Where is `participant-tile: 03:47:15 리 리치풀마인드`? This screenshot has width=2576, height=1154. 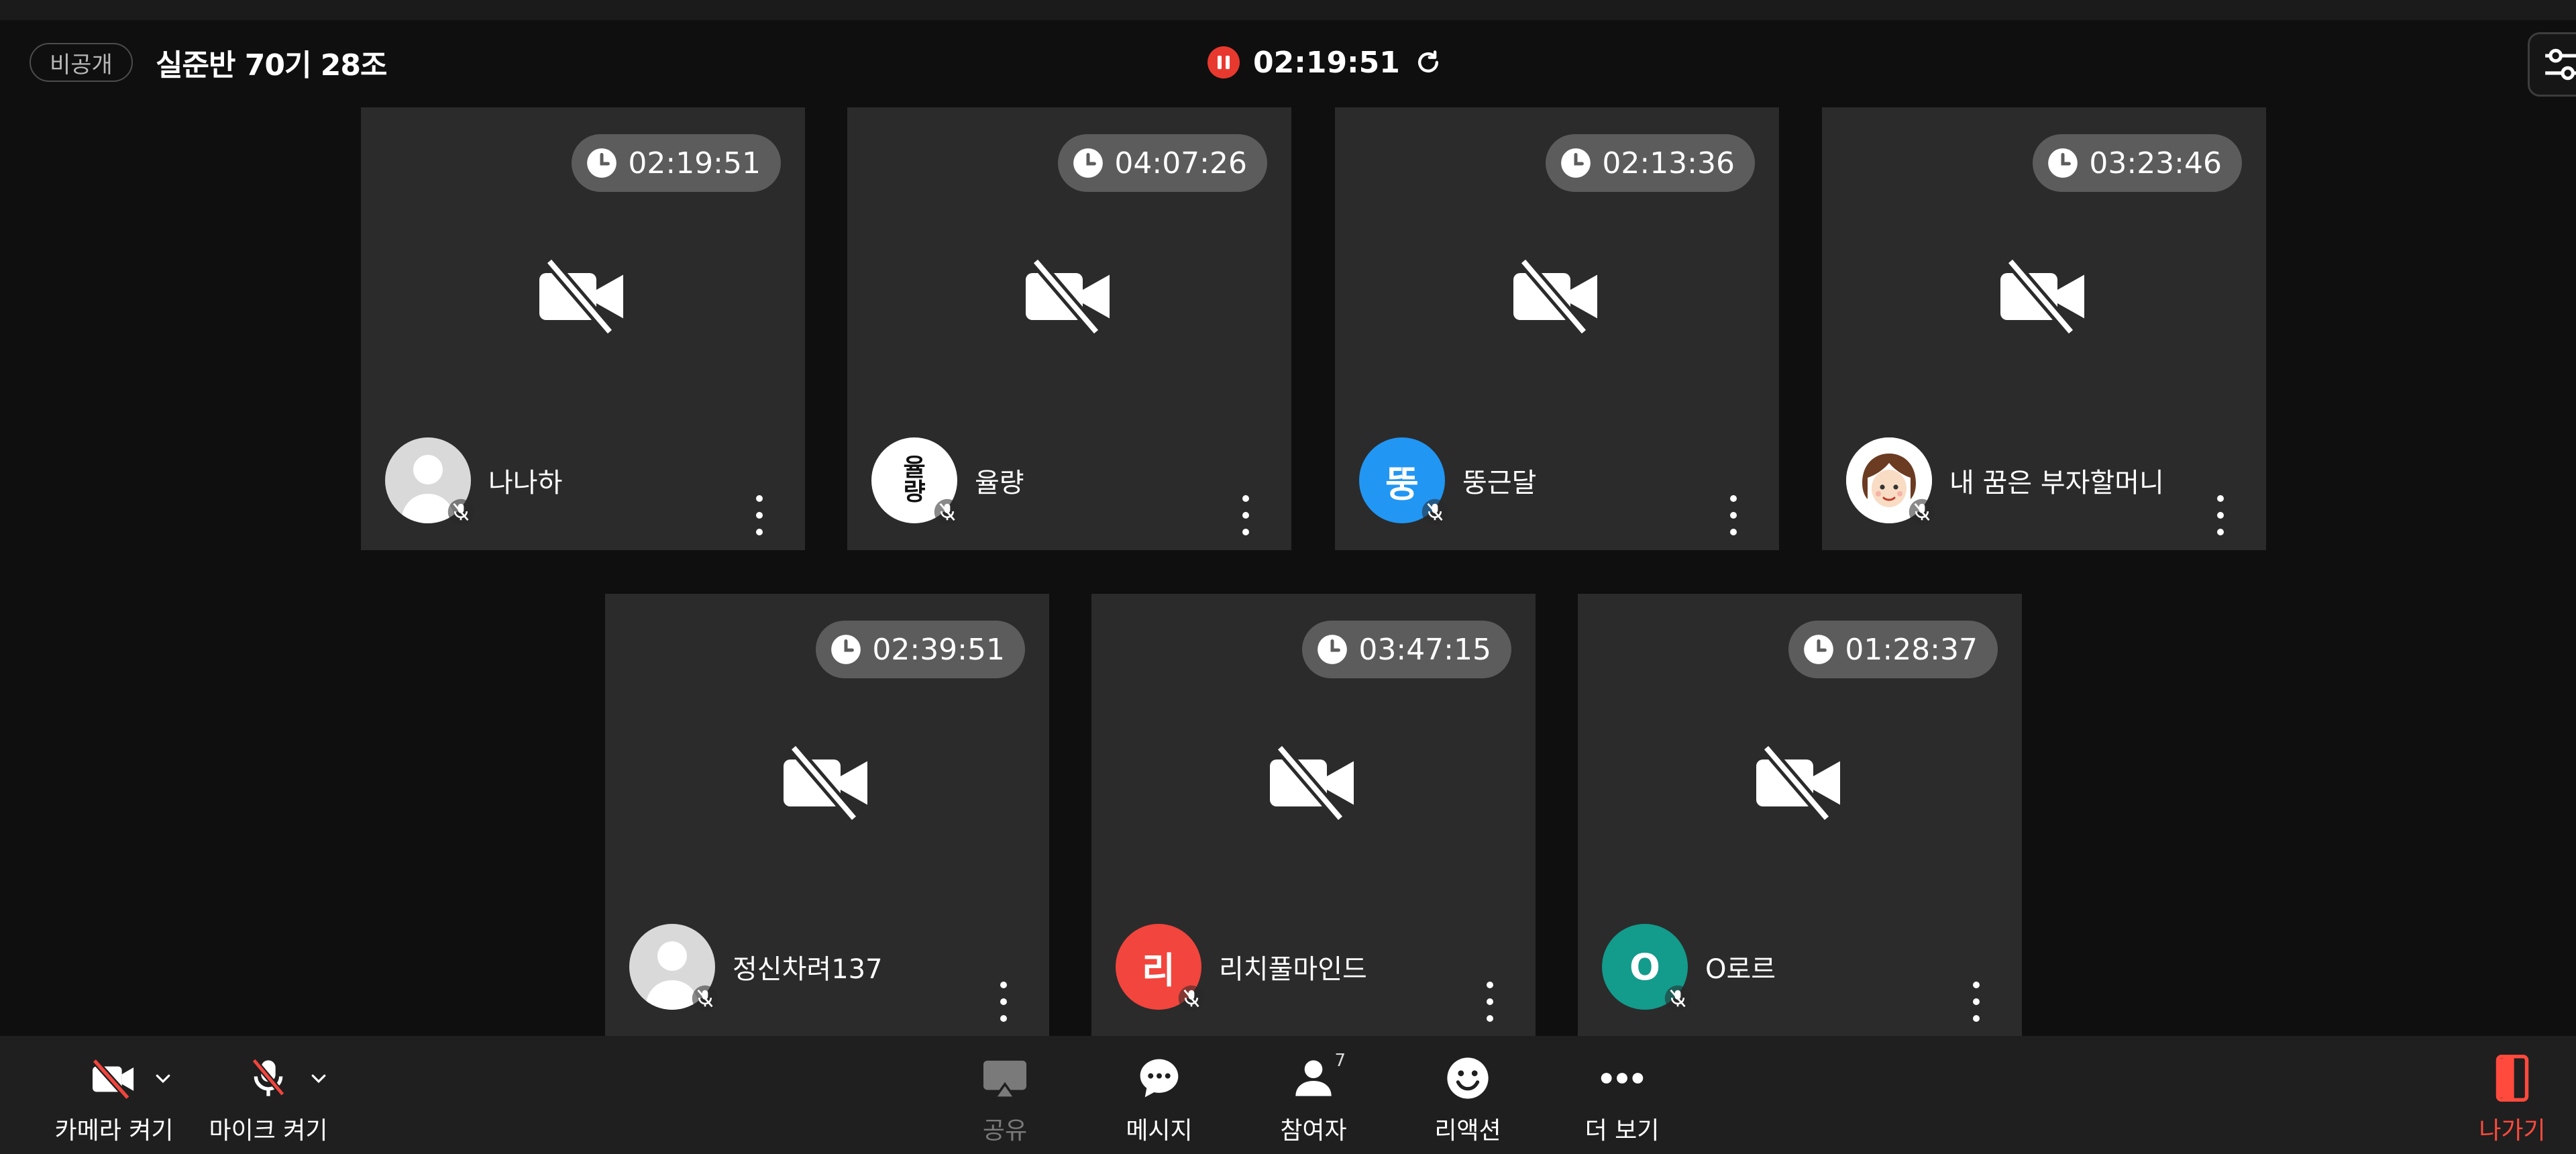
participant-tile: 03:47:15 리 리치풀마인드 is located at coordinates (1313, 815).